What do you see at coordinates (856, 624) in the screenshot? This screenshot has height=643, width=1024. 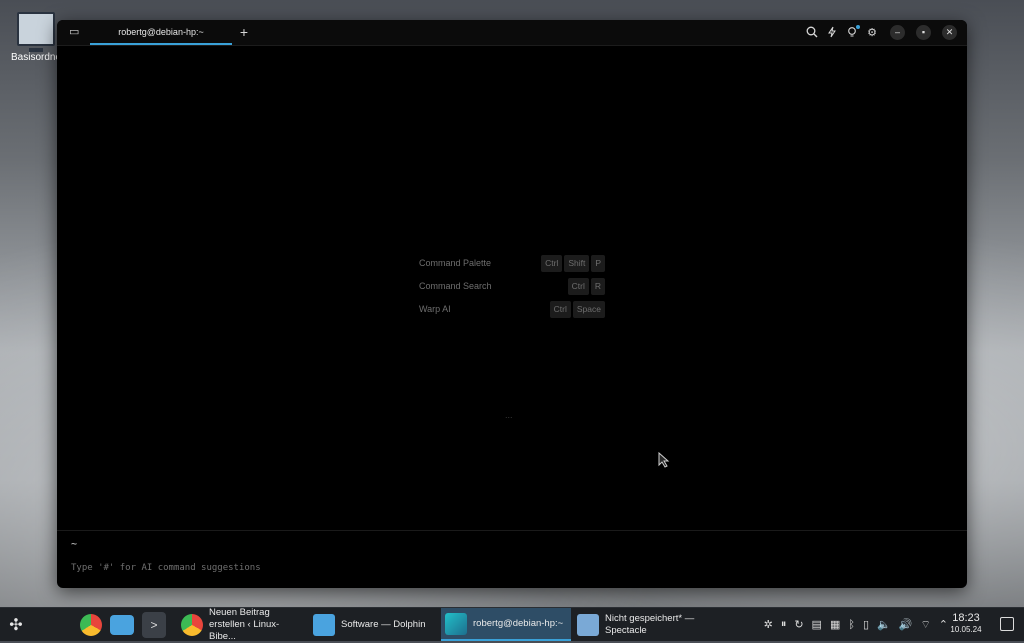 I see `system-tray: ✲ ⏸ ↻ ▤ ▦ ᛒ ▯ 🔈 🔊 ⌔ ⌃` at bounding box center [856, 624].